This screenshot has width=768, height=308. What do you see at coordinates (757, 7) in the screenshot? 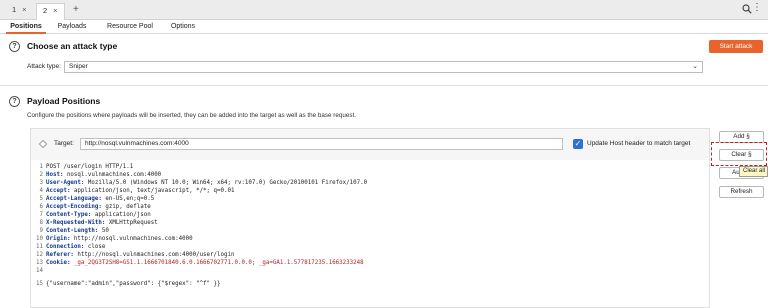
I see `more-options-icon: ⋮` at bounding box center [757, 7].